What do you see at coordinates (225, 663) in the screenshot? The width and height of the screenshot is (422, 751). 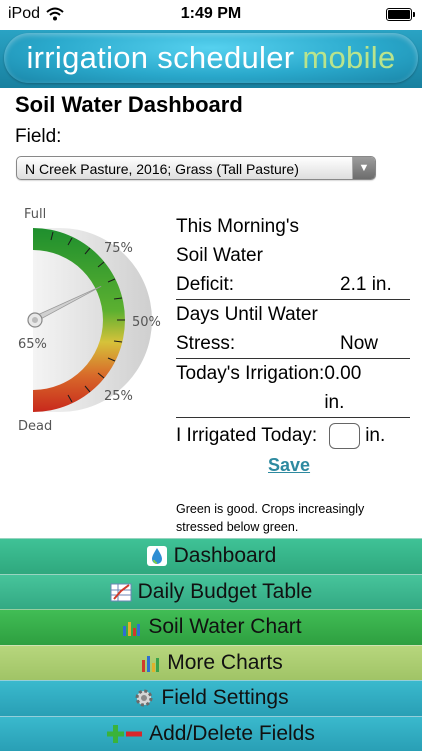 I see `nav-more-charts-label: More Charts` at bounding box center [225, 663].